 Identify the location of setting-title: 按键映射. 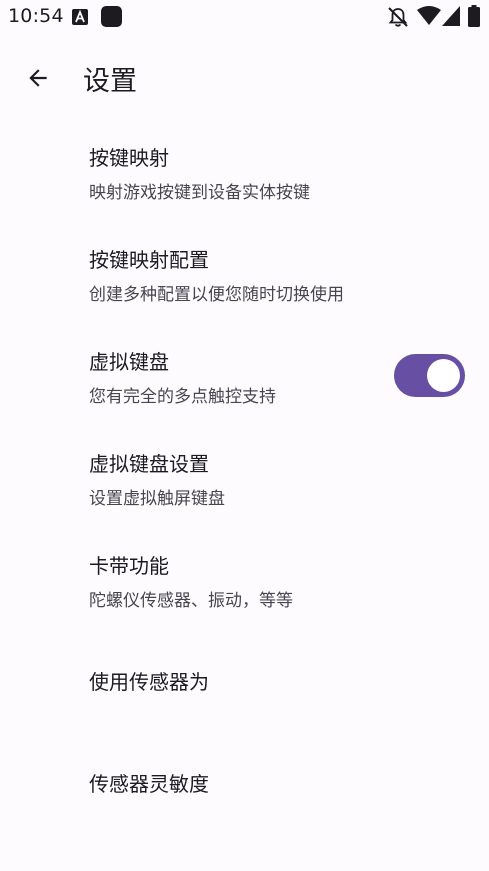
(129, 158).